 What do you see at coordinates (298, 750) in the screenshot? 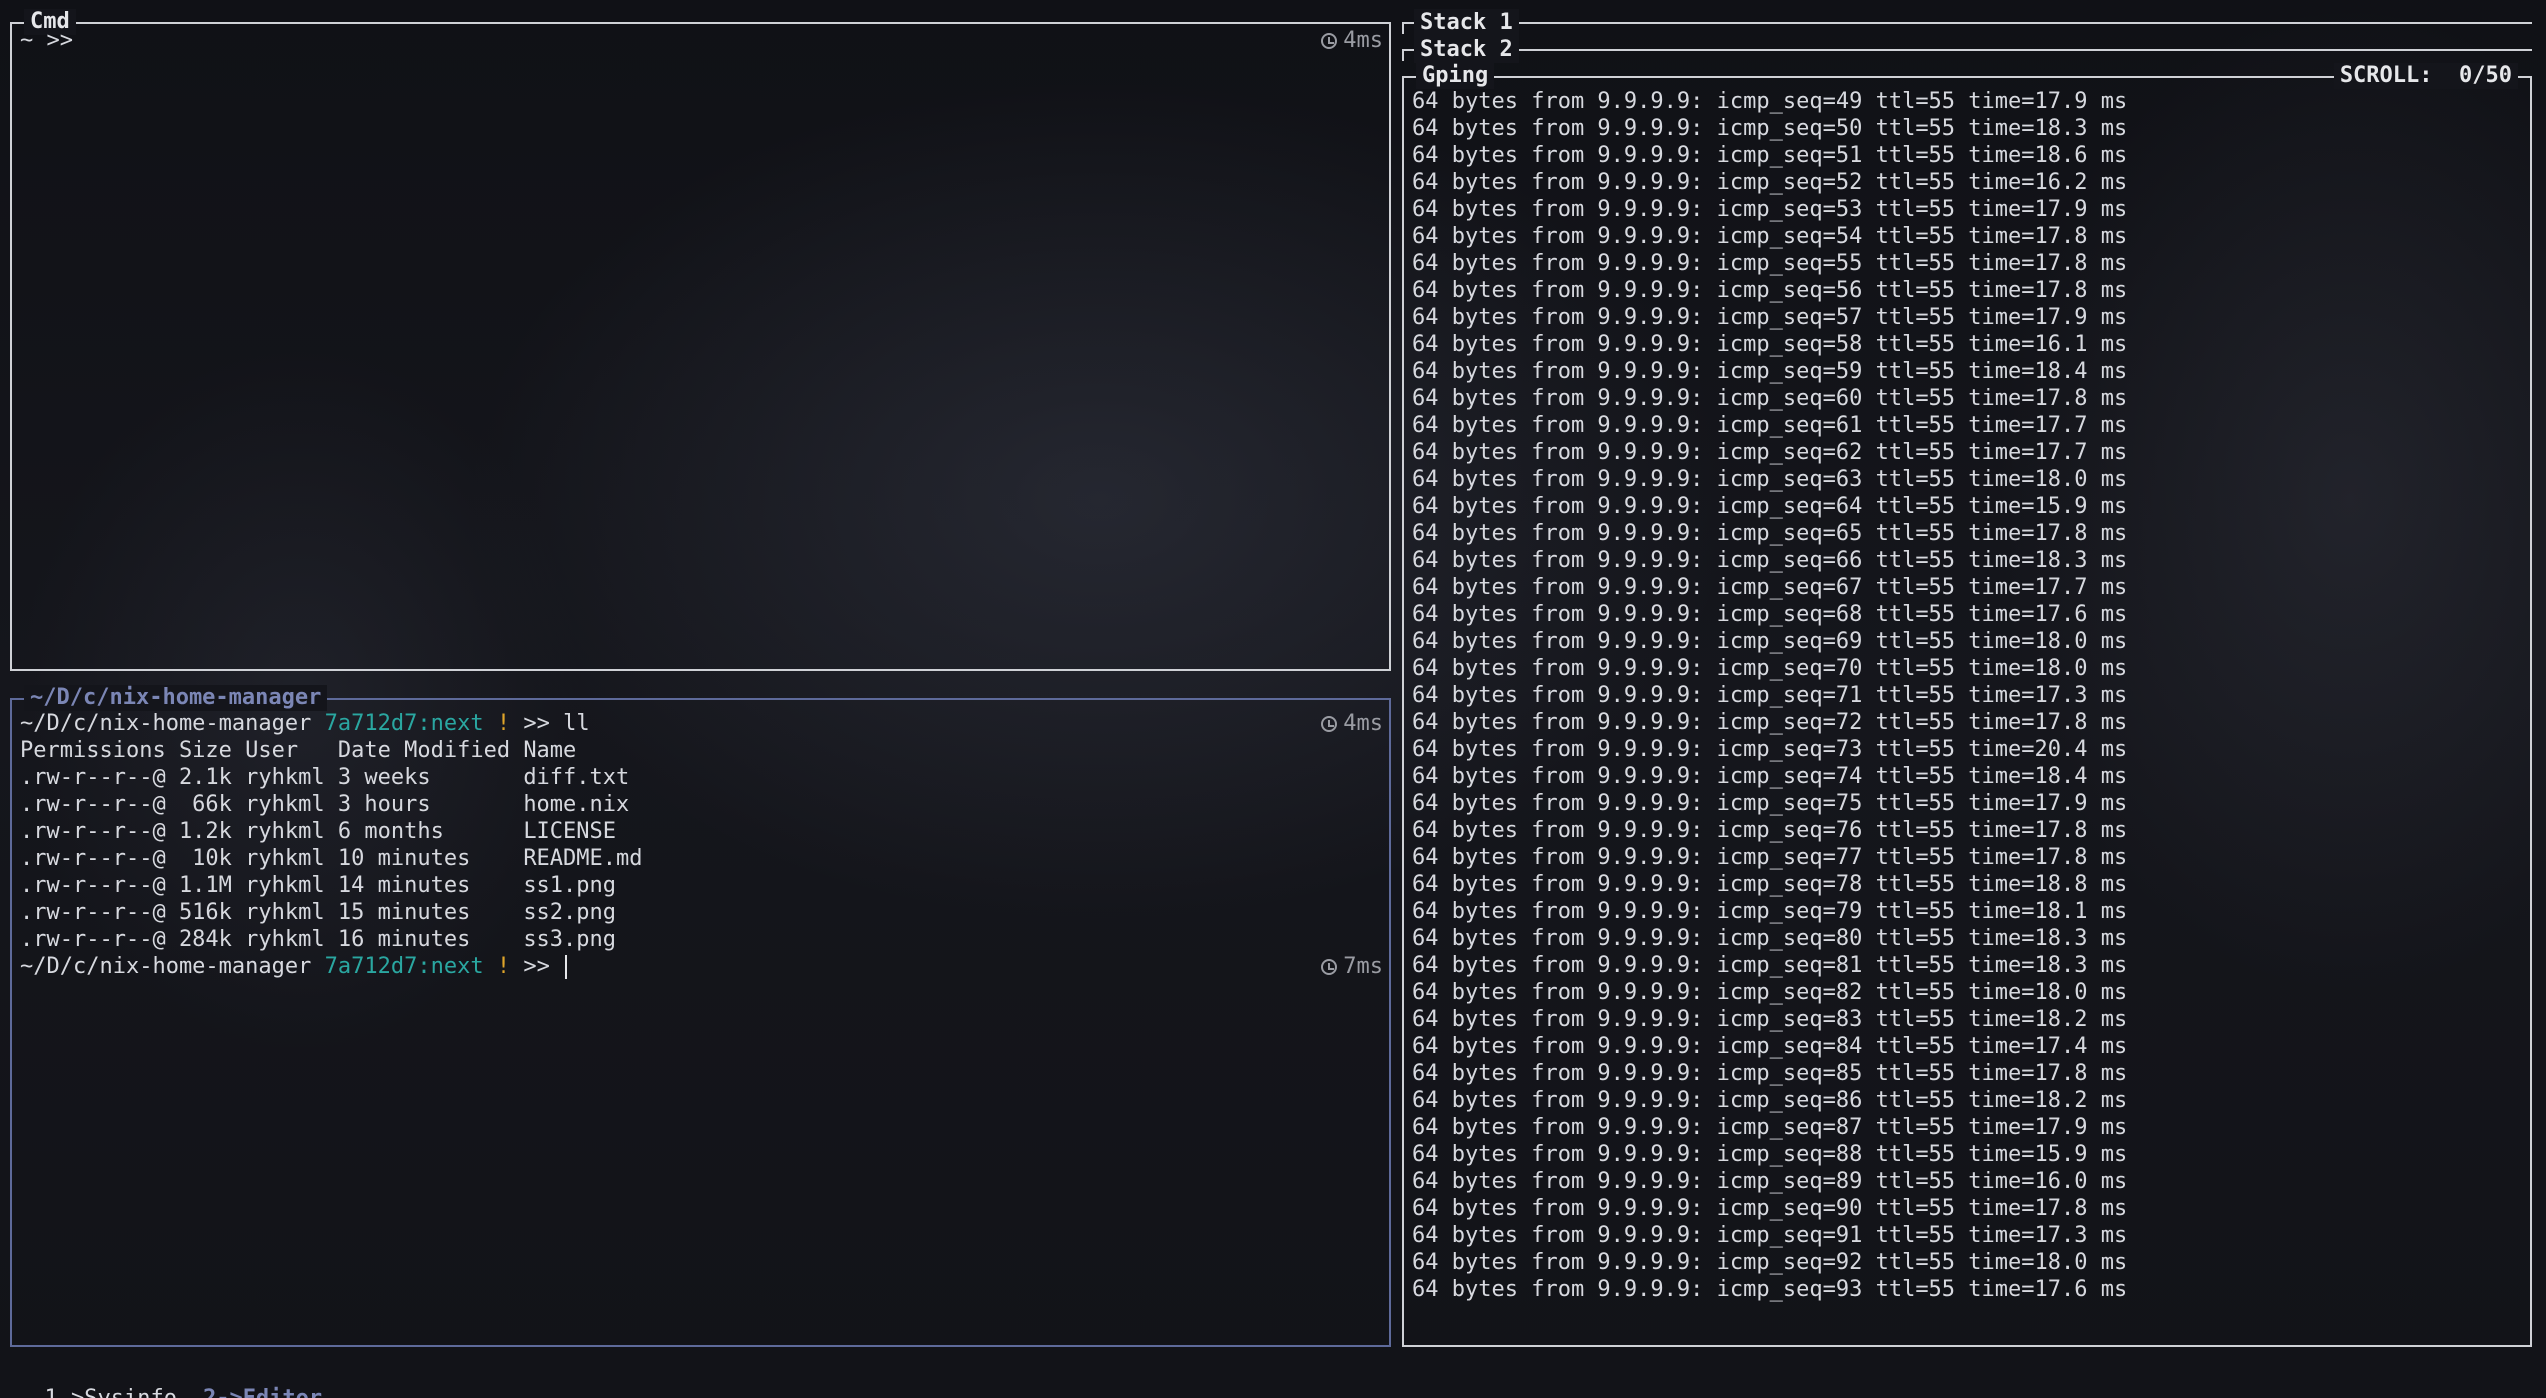
I see `ls-header-row: Permissions Size User Date Modified Name` at bounding box center [298, 750].